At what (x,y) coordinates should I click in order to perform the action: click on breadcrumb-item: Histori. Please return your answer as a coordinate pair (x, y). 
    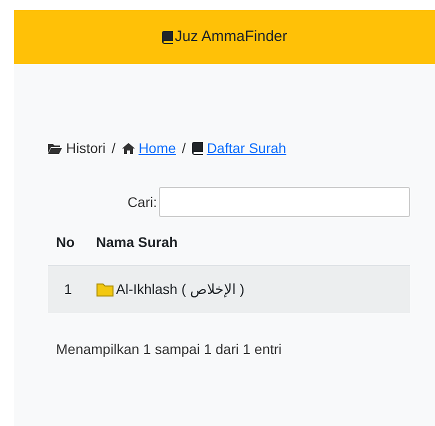
    Looking at the image, I should click on (86, 148).